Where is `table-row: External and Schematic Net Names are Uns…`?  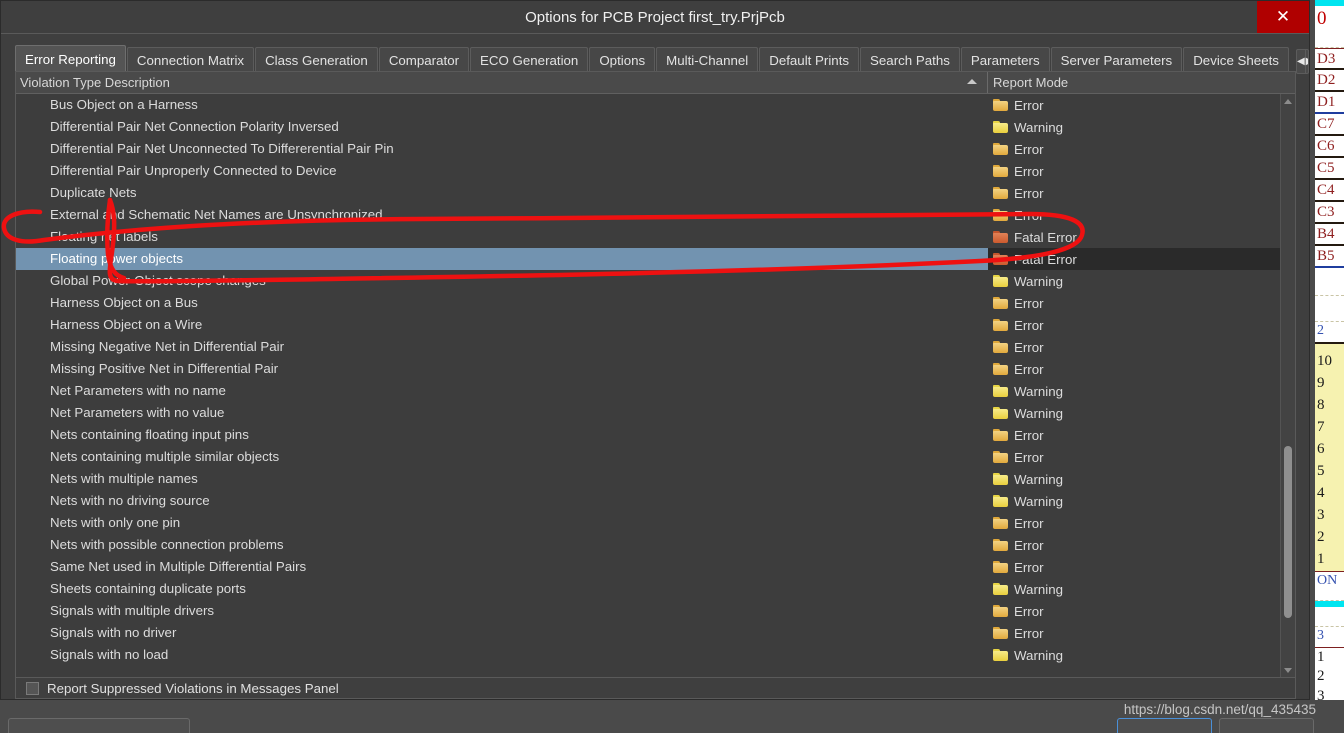
table-row: External and Schematic Net Names are Uns… is located at coordinates (655, 215).